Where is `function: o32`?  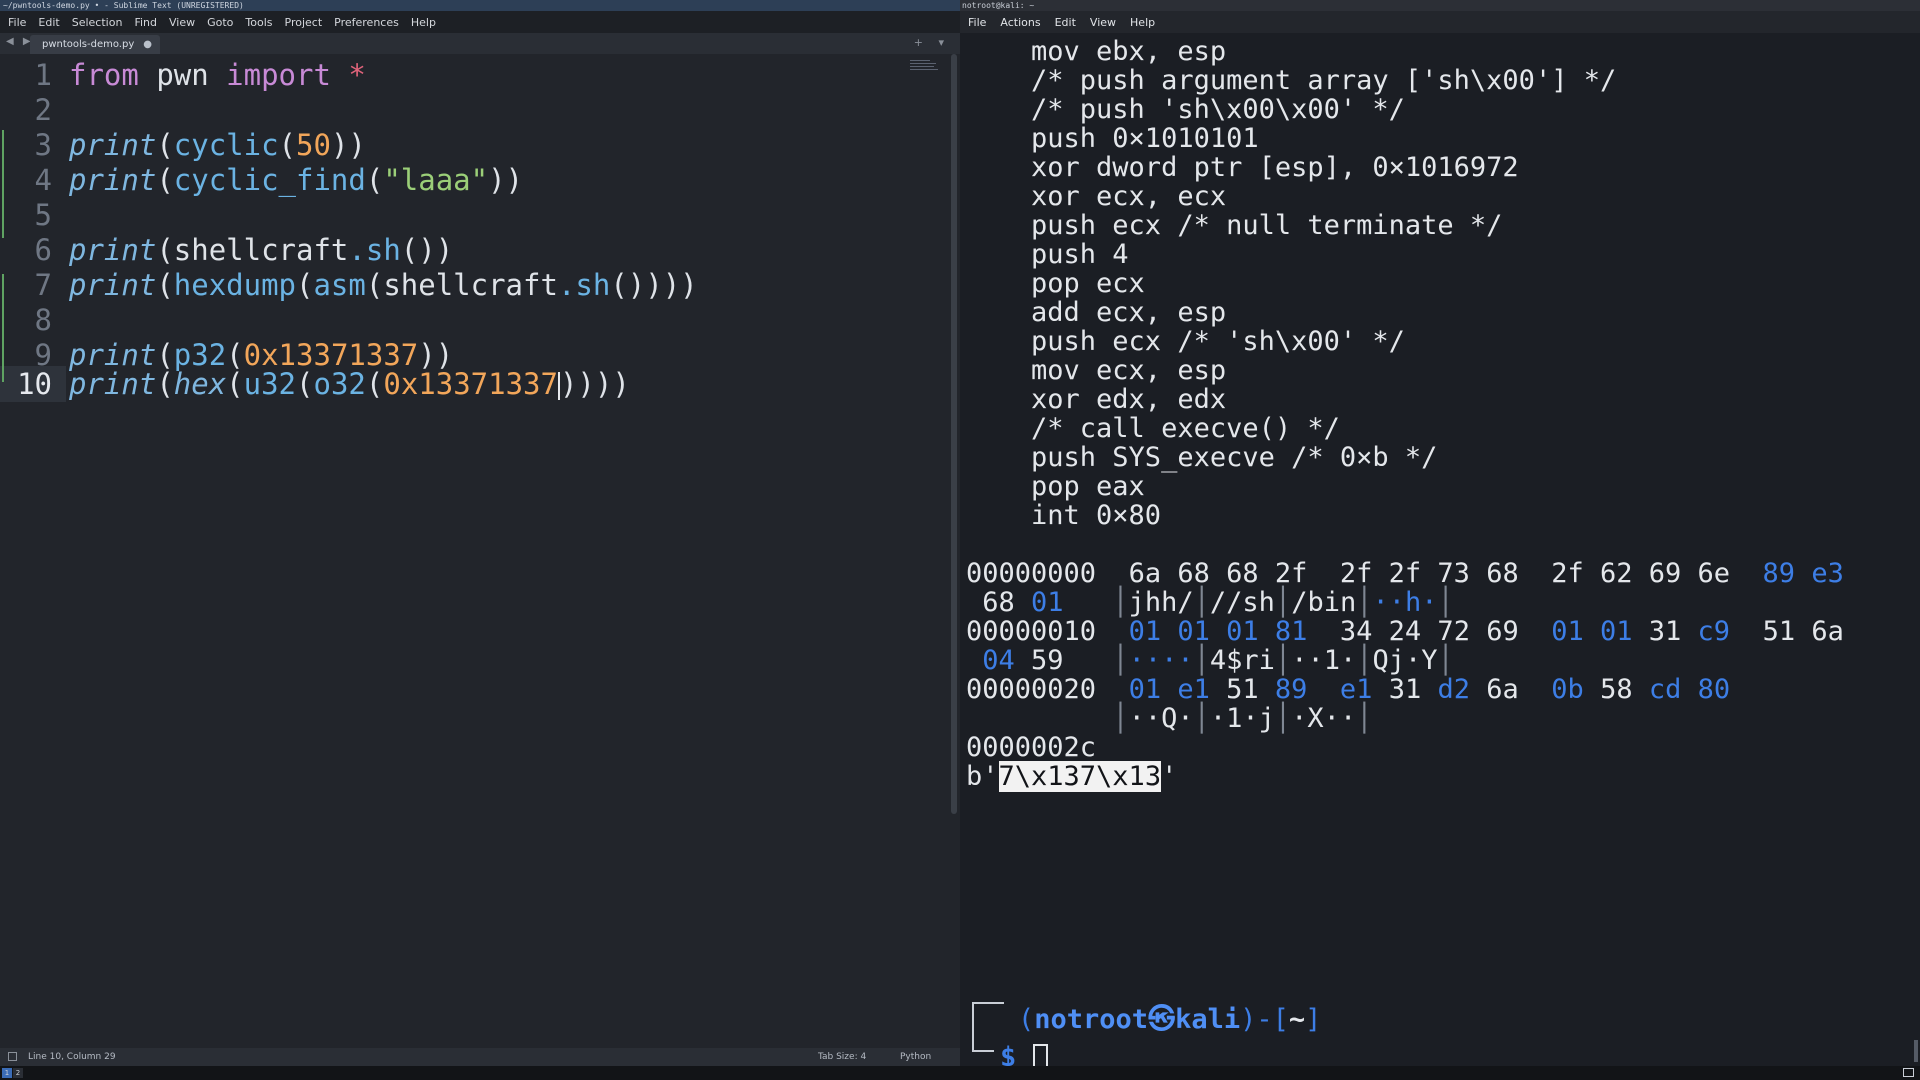 function: o32 is located at coordinates (339, 384).